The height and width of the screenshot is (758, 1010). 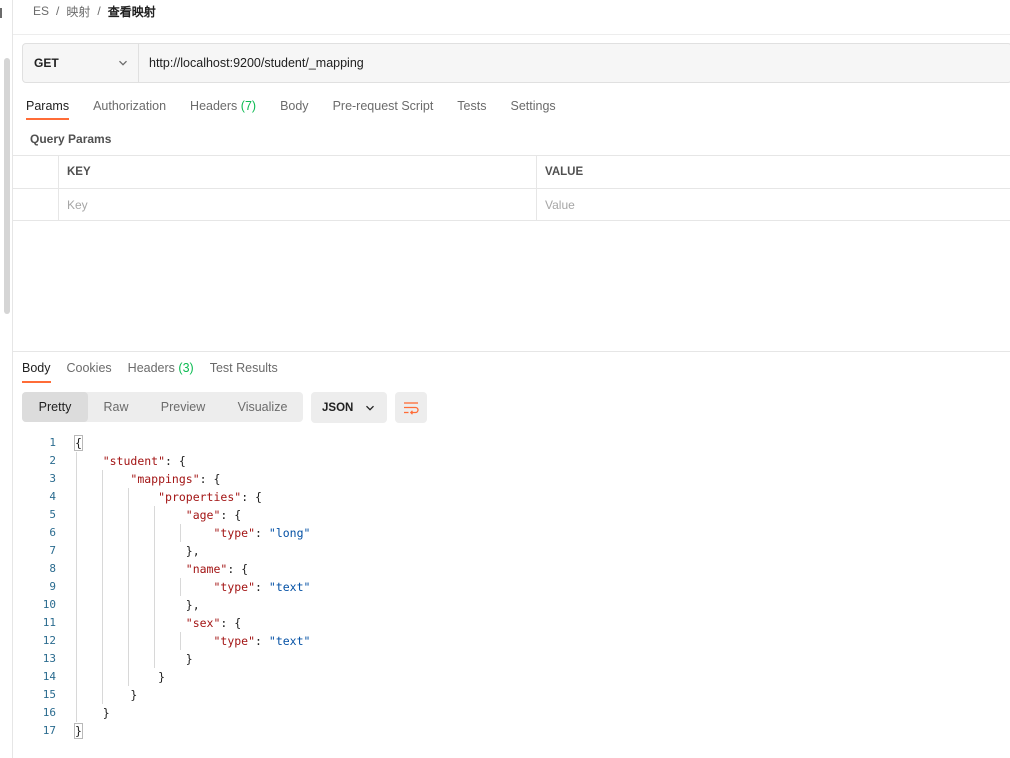 I want to click on method-select: GET, so click(x=81, y=63).